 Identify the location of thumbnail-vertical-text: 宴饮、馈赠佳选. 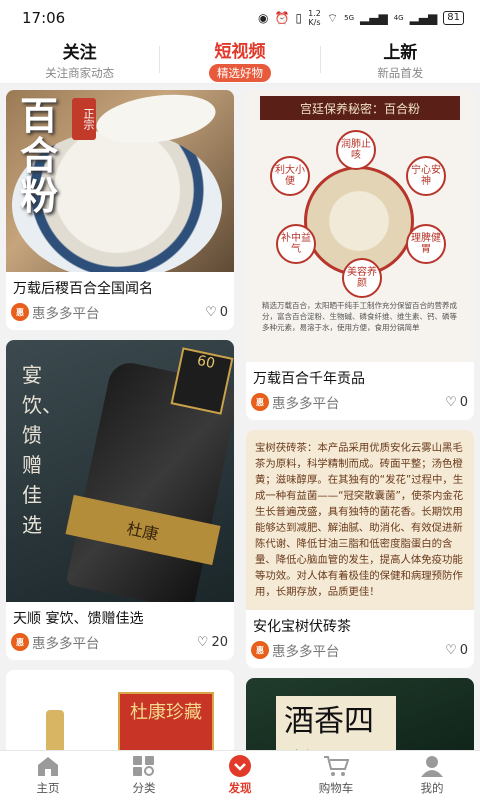
(42, 450).